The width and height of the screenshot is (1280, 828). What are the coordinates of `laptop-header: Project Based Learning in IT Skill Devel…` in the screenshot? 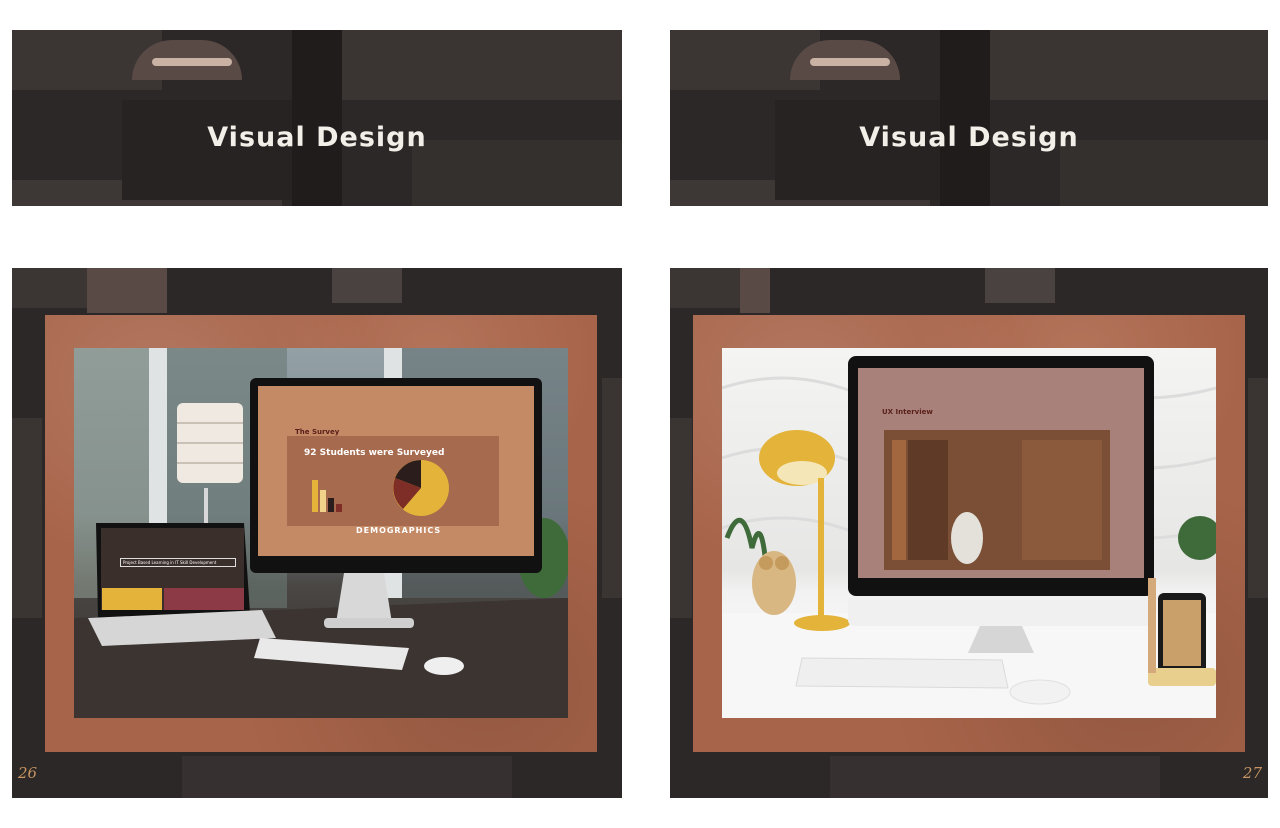 It's located at (178, 562).